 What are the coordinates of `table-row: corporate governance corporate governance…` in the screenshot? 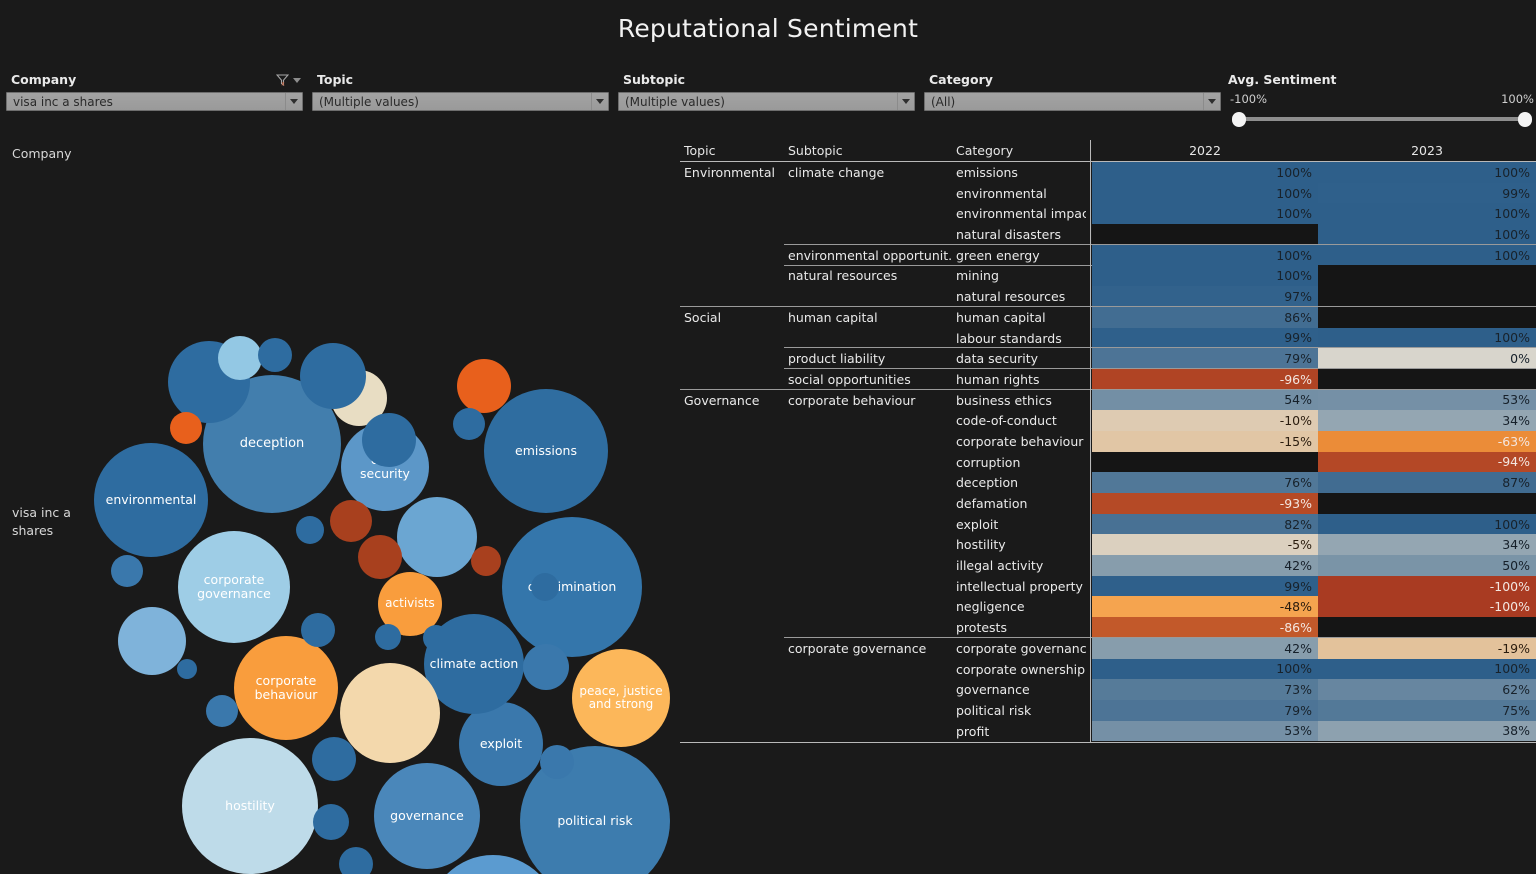 It's located at (1106, 648).